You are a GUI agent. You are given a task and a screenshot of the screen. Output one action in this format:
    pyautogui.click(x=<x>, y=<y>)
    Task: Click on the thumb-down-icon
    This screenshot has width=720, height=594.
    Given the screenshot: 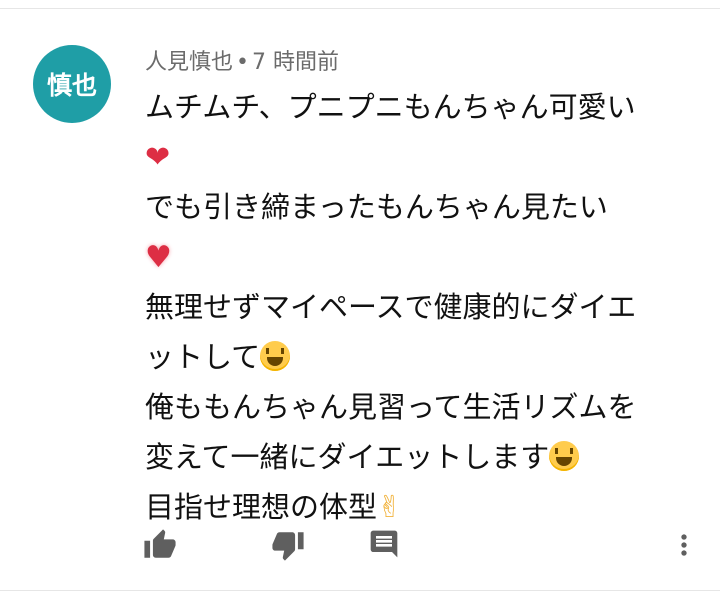 What is the action you would take?
    pyautogui.click(x=288, y=547)
    